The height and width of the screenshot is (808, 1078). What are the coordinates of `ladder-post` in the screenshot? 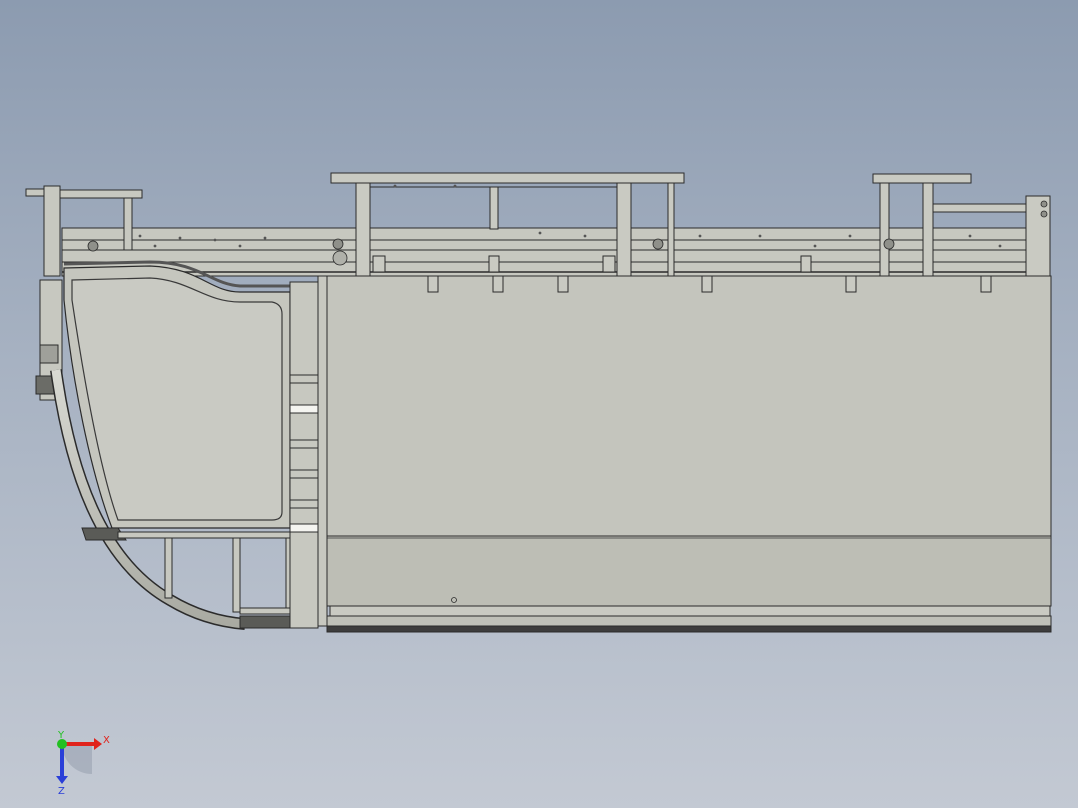 It's located at (308, 452).